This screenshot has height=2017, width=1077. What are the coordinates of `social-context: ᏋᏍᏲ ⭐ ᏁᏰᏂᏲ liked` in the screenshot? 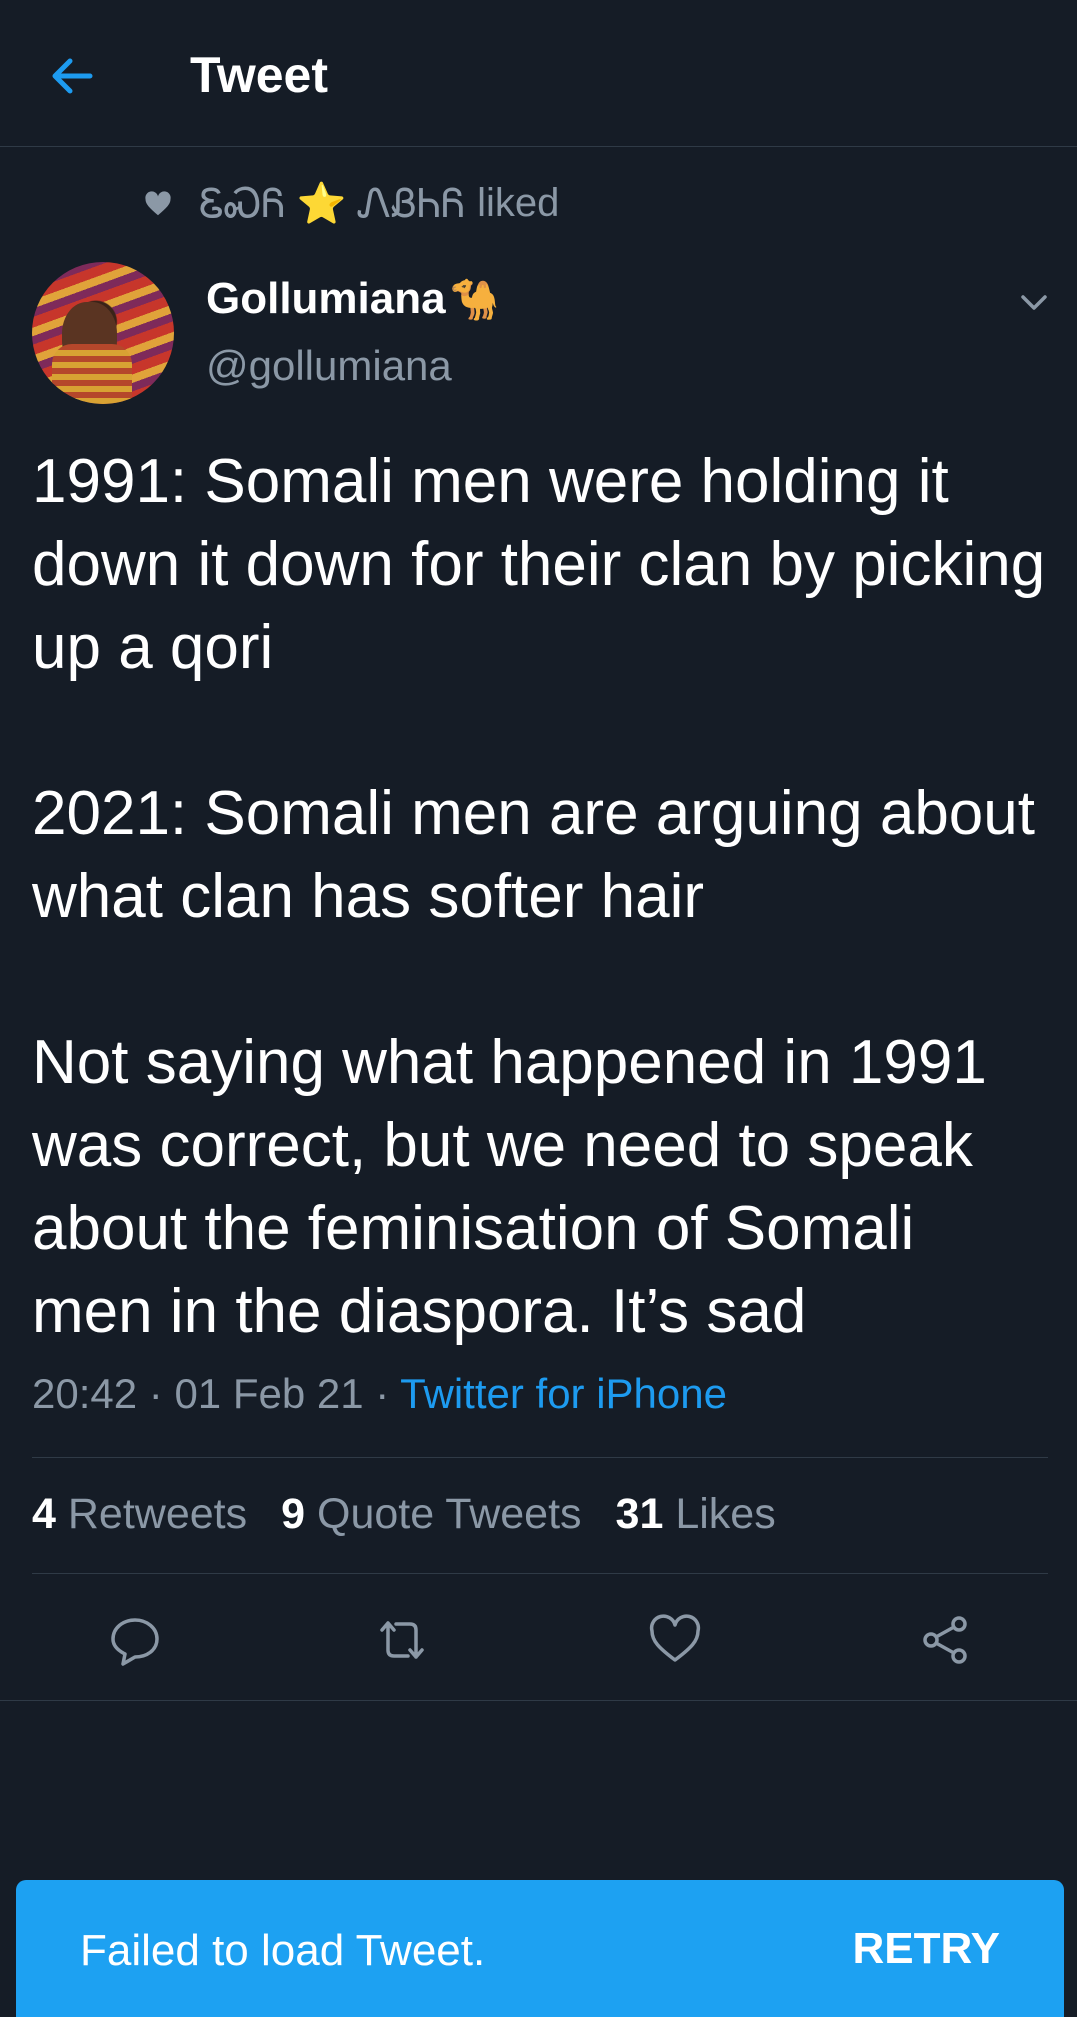 It's located at (351, 203).